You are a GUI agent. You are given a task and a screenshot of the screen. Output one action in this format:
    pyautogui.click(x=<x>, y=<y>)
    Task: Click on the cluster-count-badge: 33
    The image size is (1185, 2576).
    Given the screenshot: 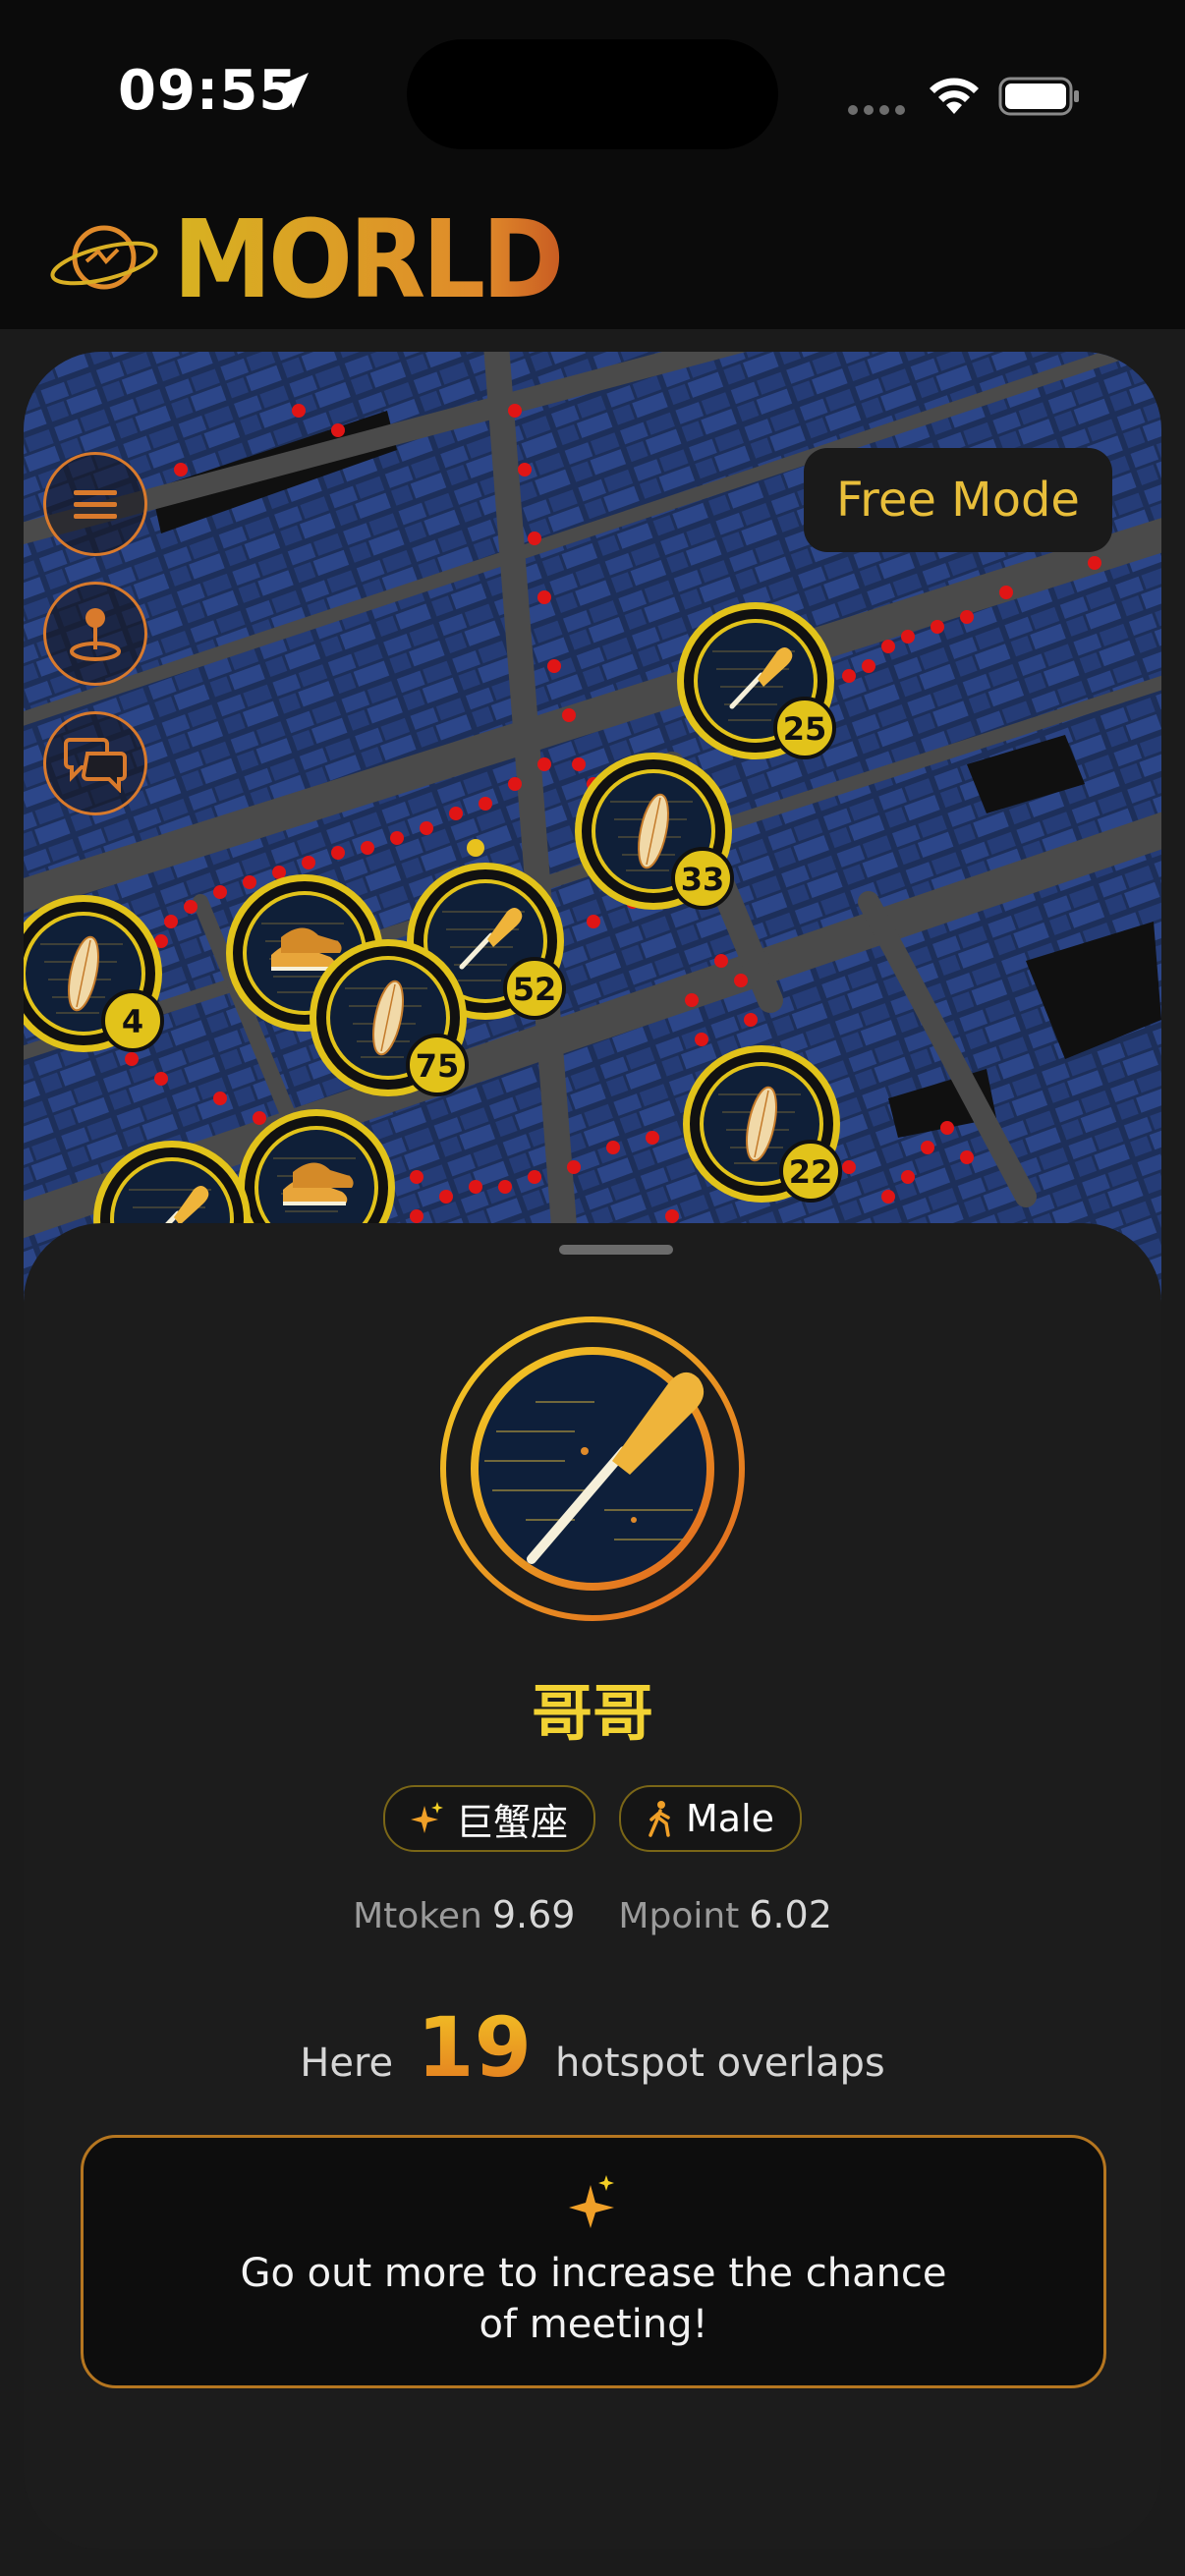 What is the action you would take?
    pyautogui.click(x=703, y=878)
    